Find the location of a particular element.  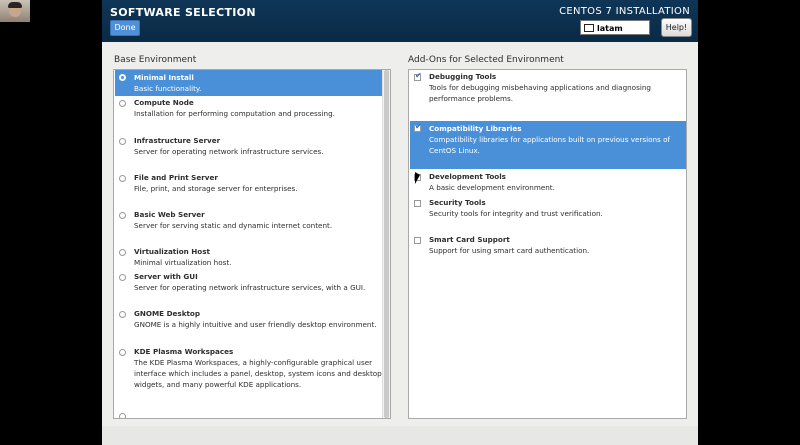

item-name: Basic Web Server is located at coordinates (169, 214).